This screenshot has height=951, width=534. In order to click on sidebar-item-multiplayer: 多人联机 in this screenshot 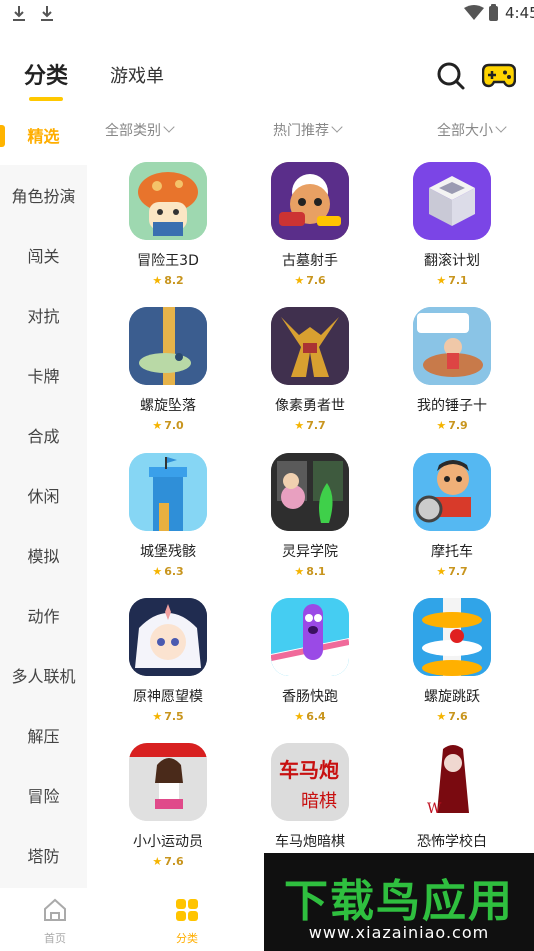, I will do `click(43, 675)`.